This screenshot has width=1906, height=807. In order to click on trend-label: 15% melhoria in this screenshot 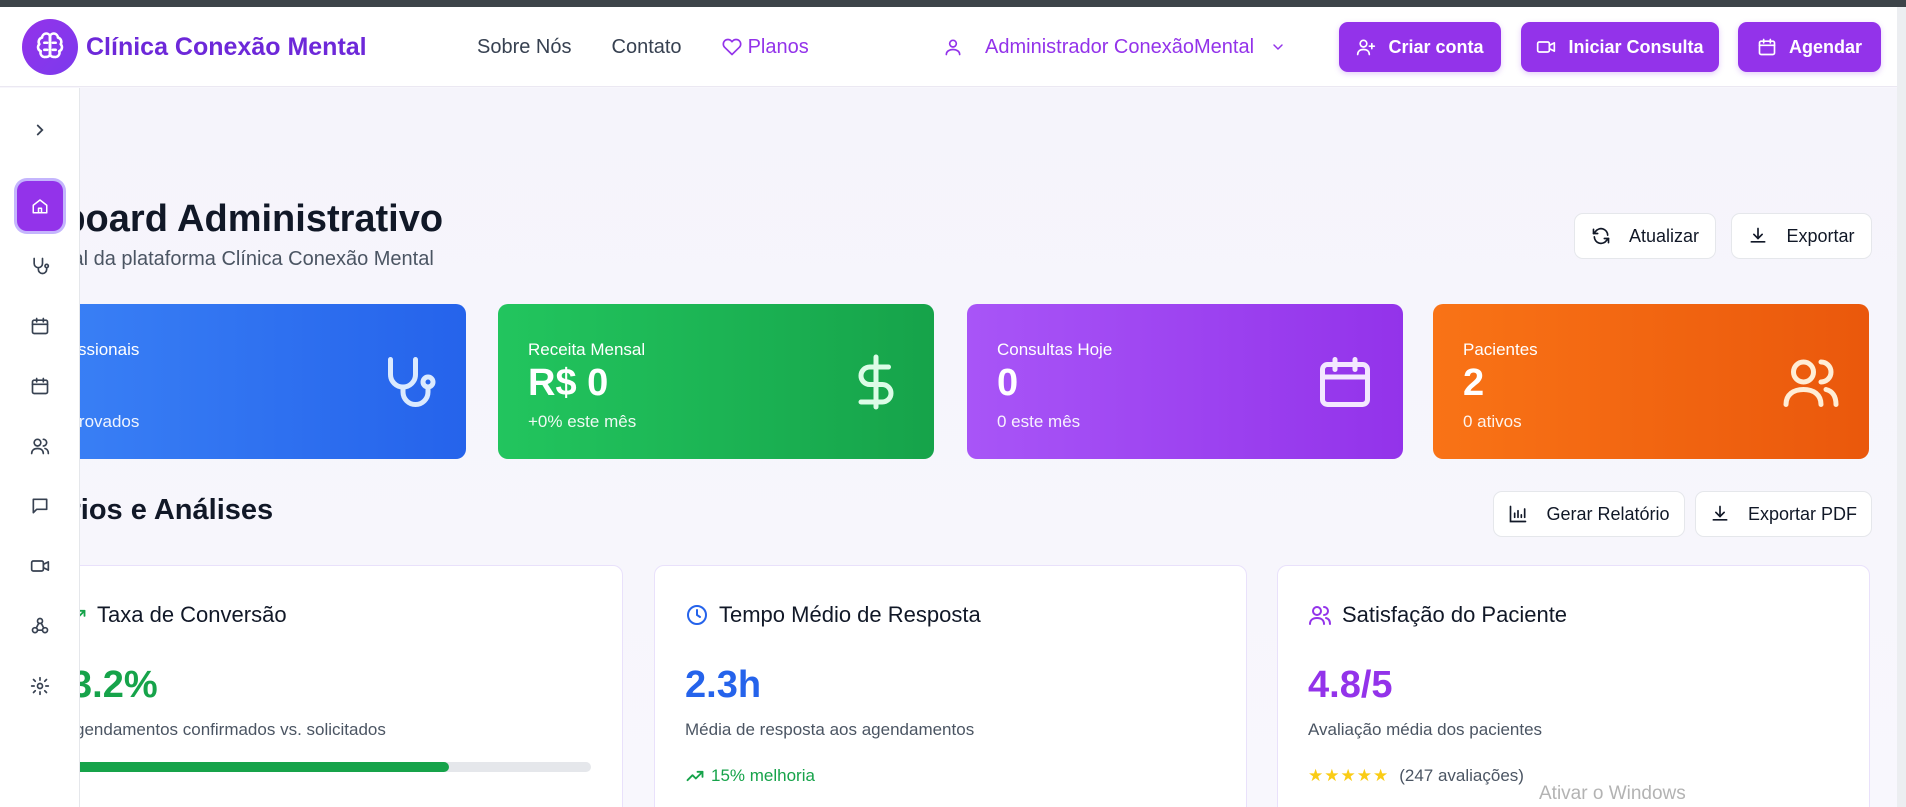, I will do `click(763, 775)`.